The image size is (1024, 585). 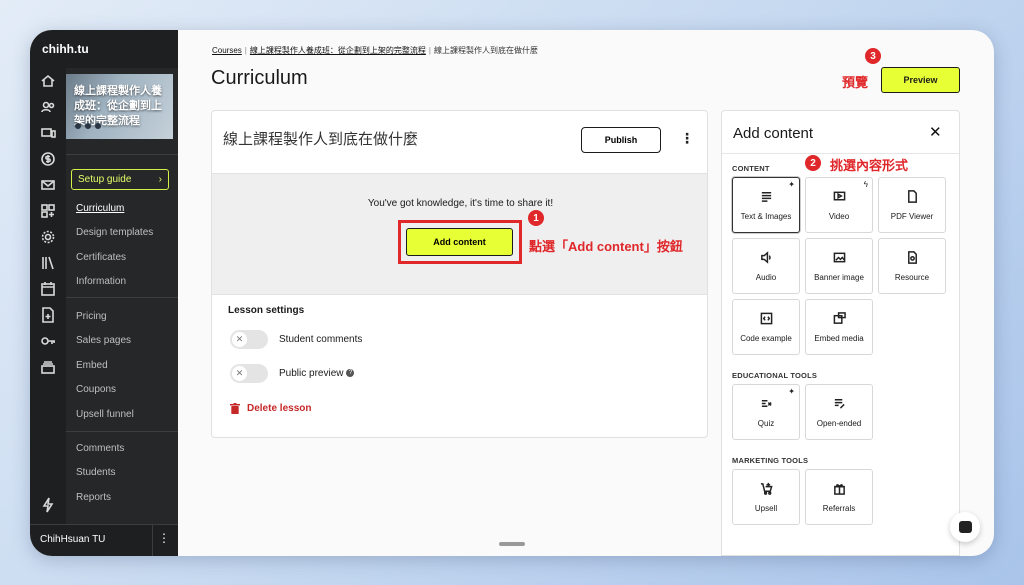 I want to click on tile-pdf-viewer: PDF Viewer, so click(x=912, y=205).